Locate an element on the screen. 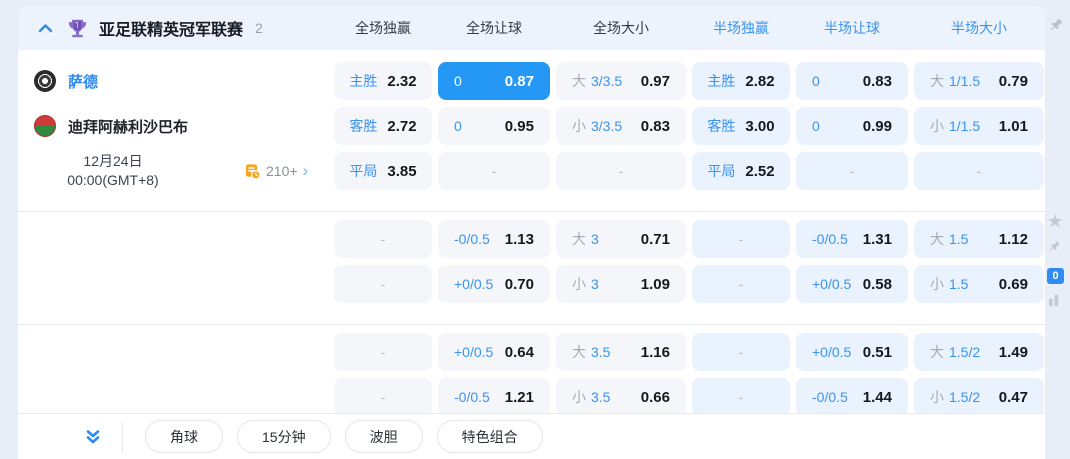  odds-cell-handicap: 0 0.99 is located at coordinates (852, 126).